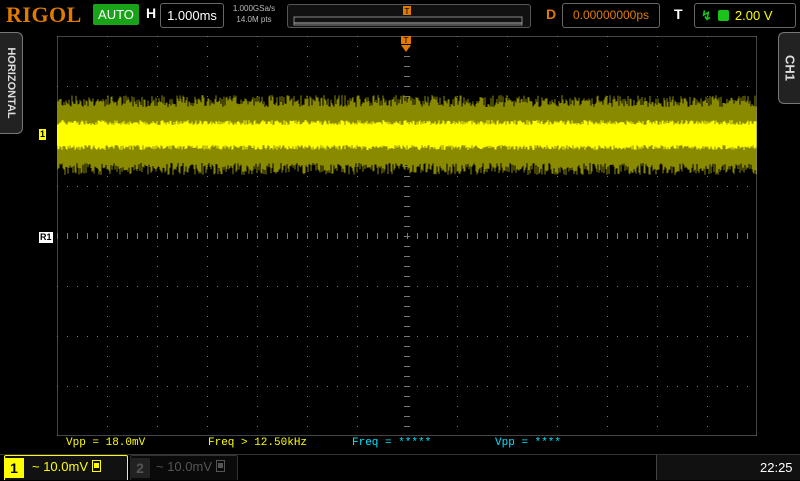 The width and height of the screenshot is (800, 481). I want to click on measurement-freq-ch2: Freq = *****, so click(392, 443).